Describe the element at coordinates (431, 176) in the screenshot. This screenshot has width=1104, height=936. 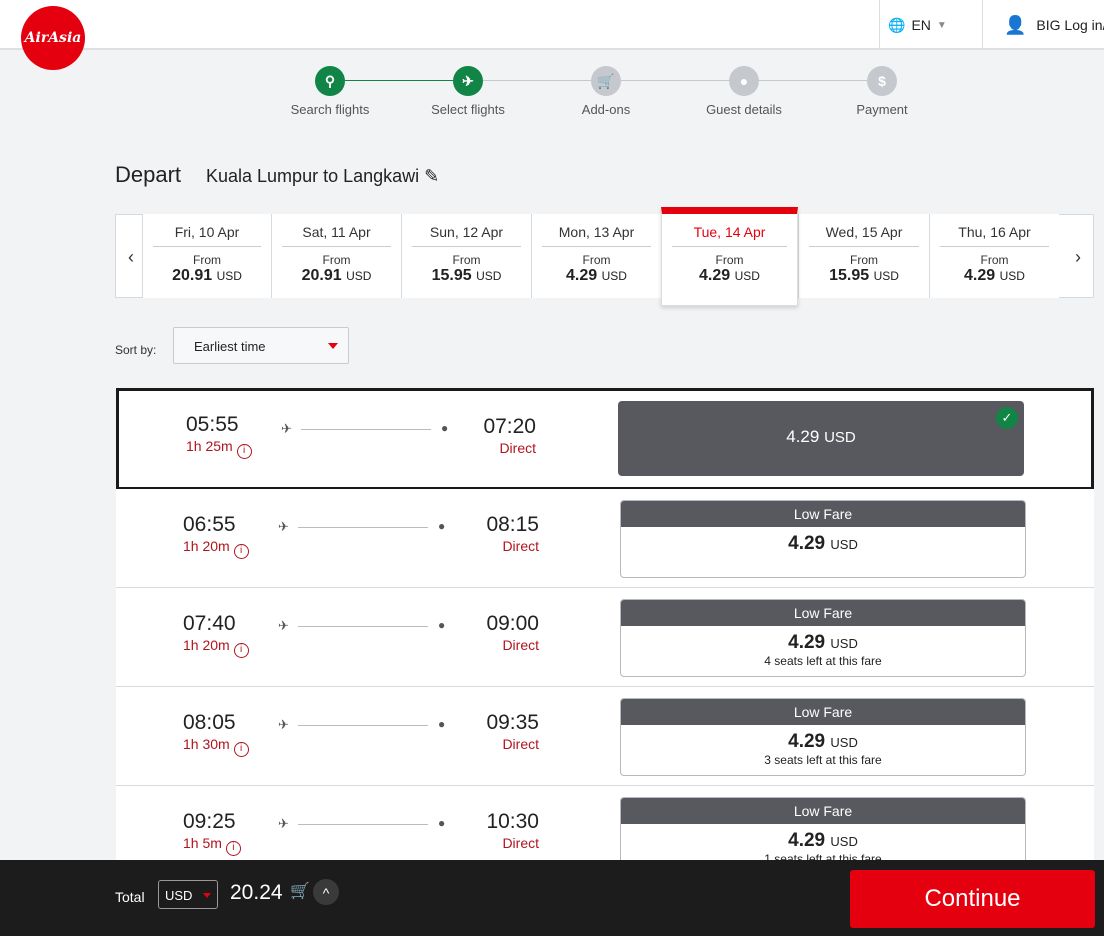
I see `pencil-icon: ✎` at that location.